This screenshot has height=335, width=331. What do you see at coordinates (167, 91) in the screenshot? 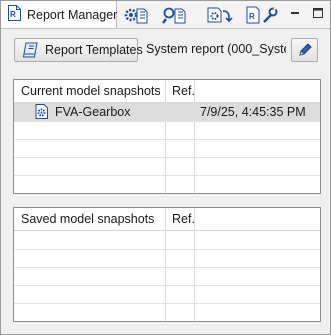
I see `table-header: Current model snapshots Ref.` at bounding box center [167, 91].